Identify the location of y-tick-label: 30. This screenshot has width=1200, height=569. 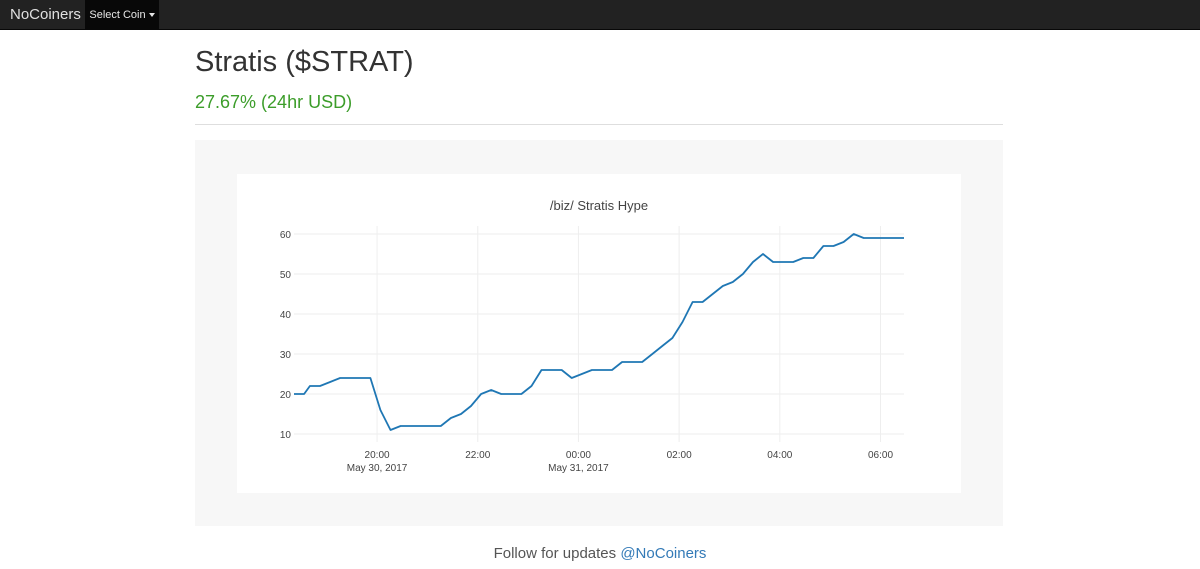
(286, 355).